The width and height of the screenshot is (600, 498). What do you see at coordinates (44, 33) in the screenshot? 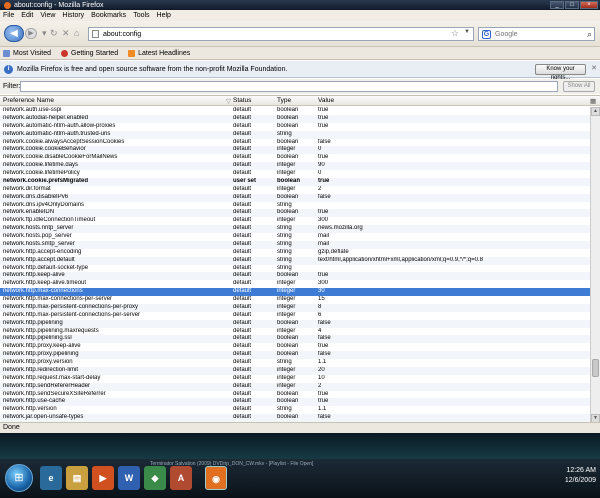
I see `history-dropdown-icon: ▾` at bounding box center [44, 33].